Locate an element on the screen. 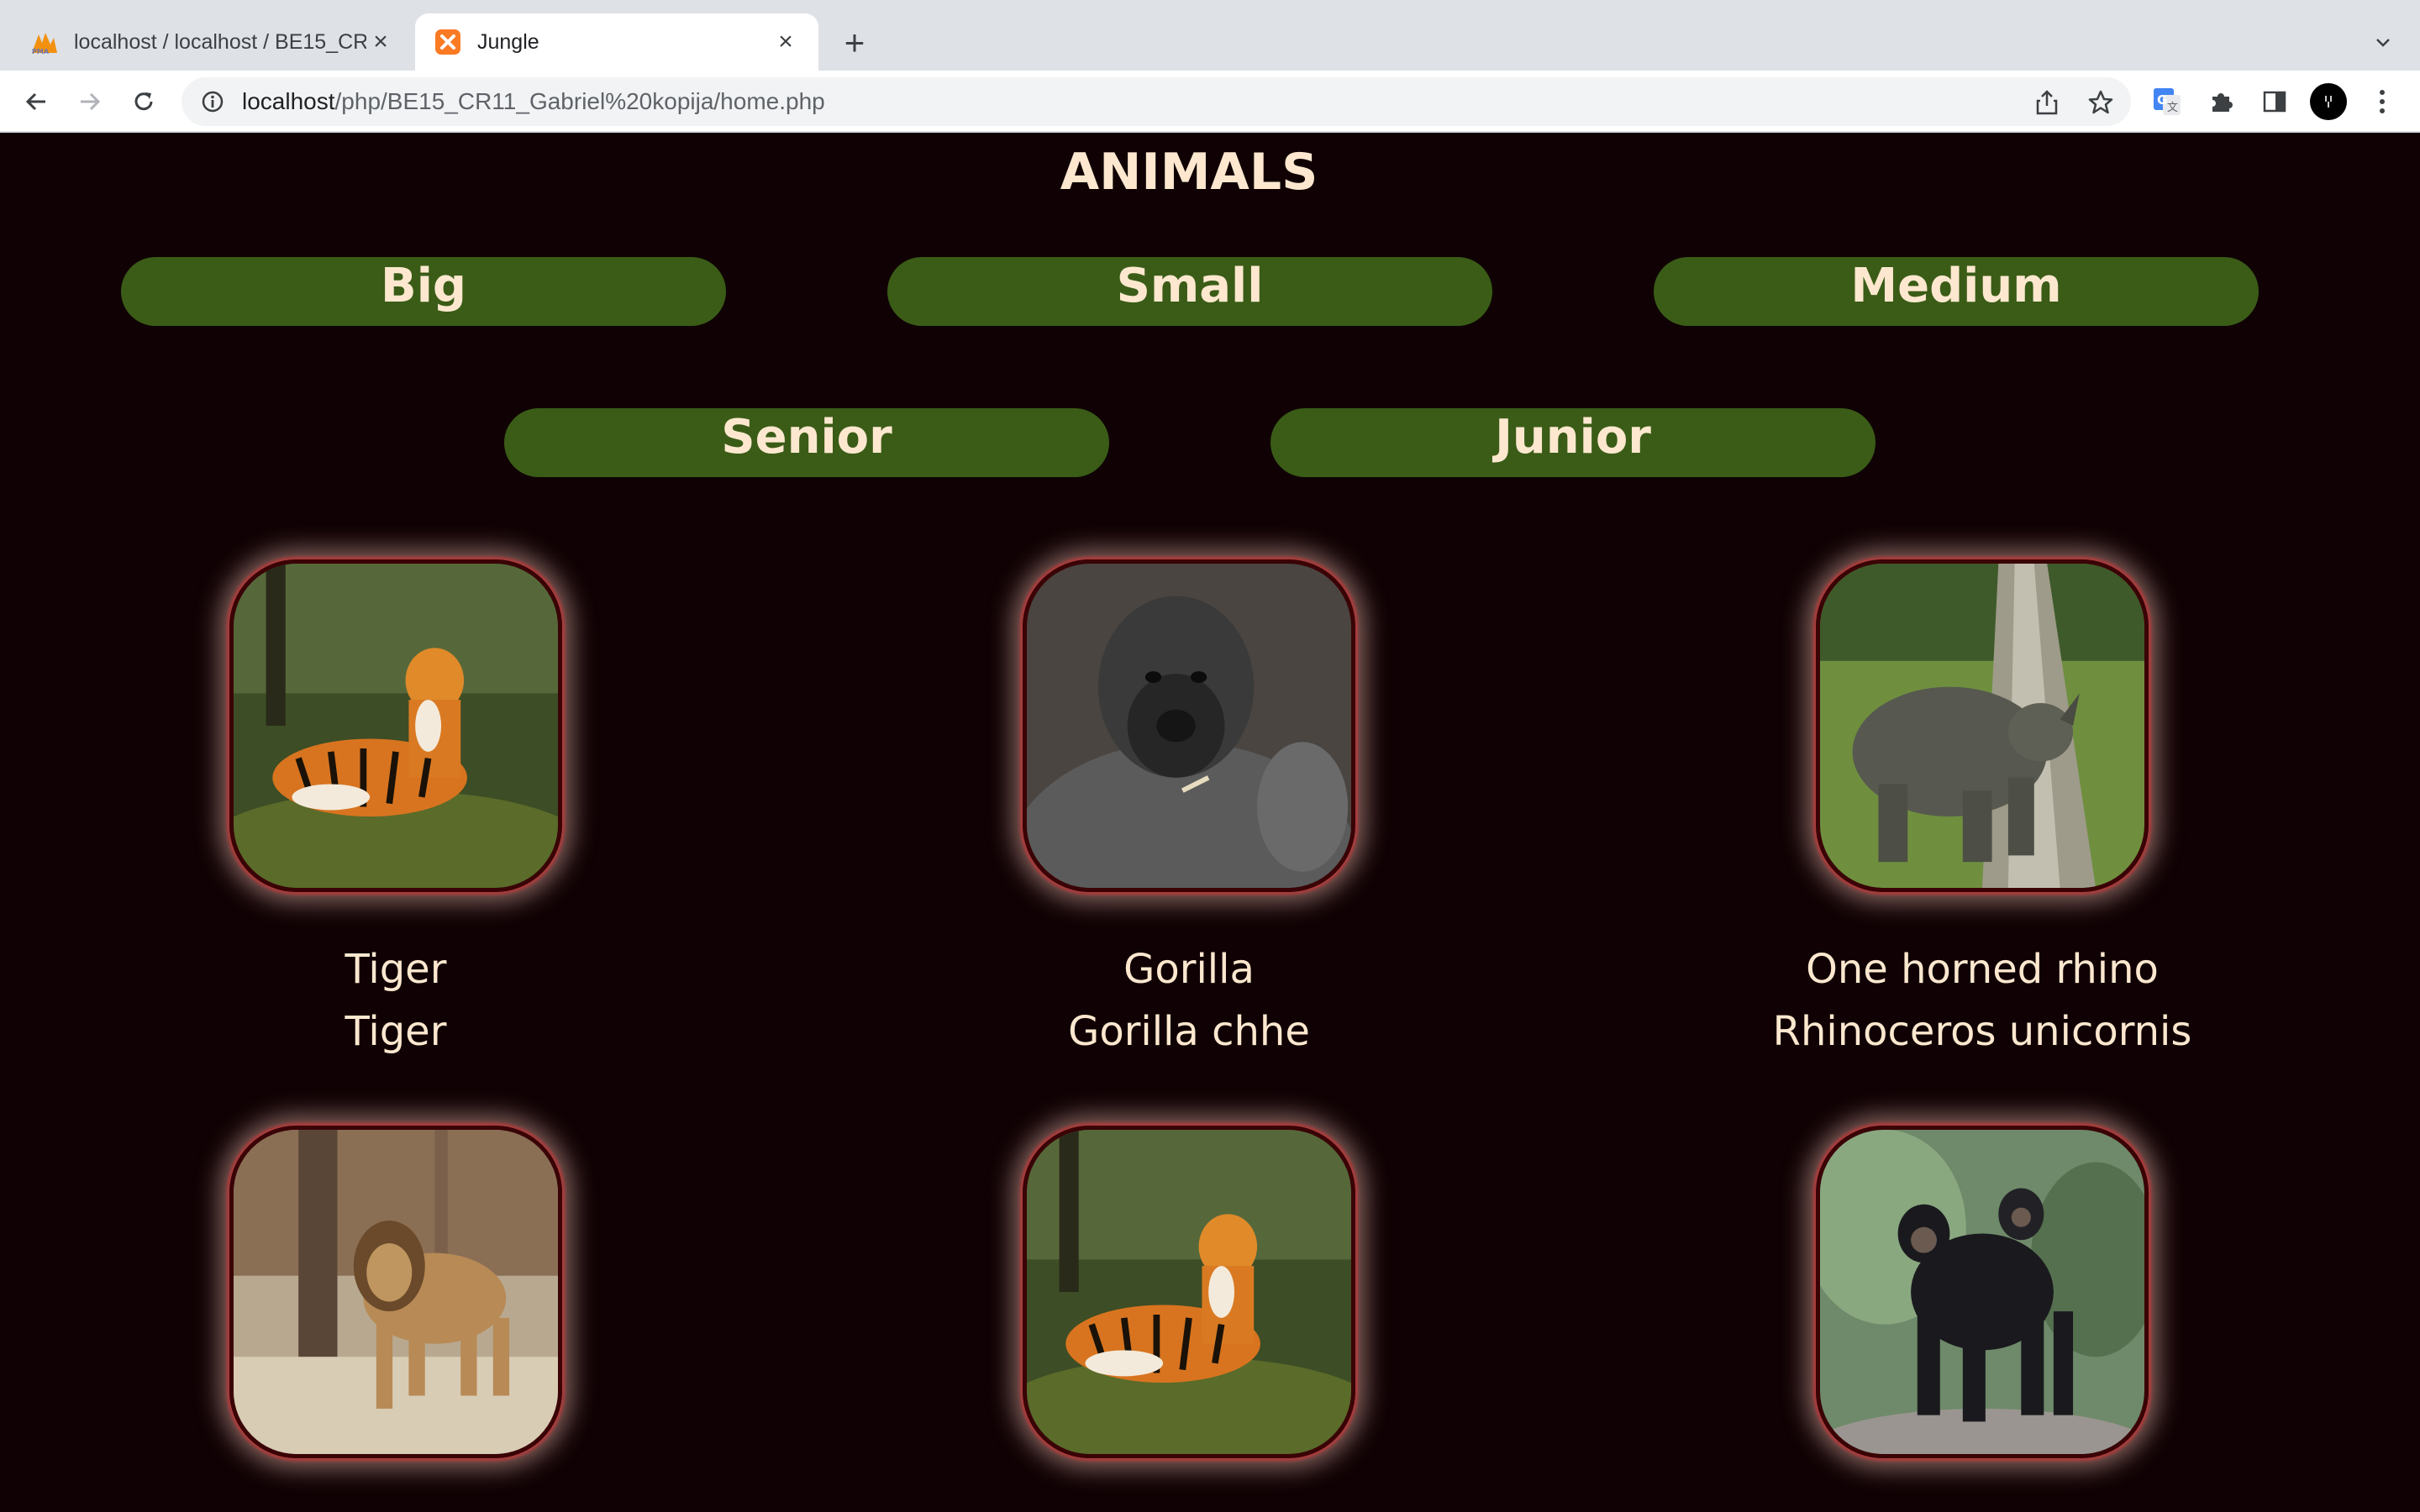 Image resolution: width=2420 pixels, height=1512 pixels. tab-title: localhost / localhost / BE15_CR is located at coordinates (220, 41).